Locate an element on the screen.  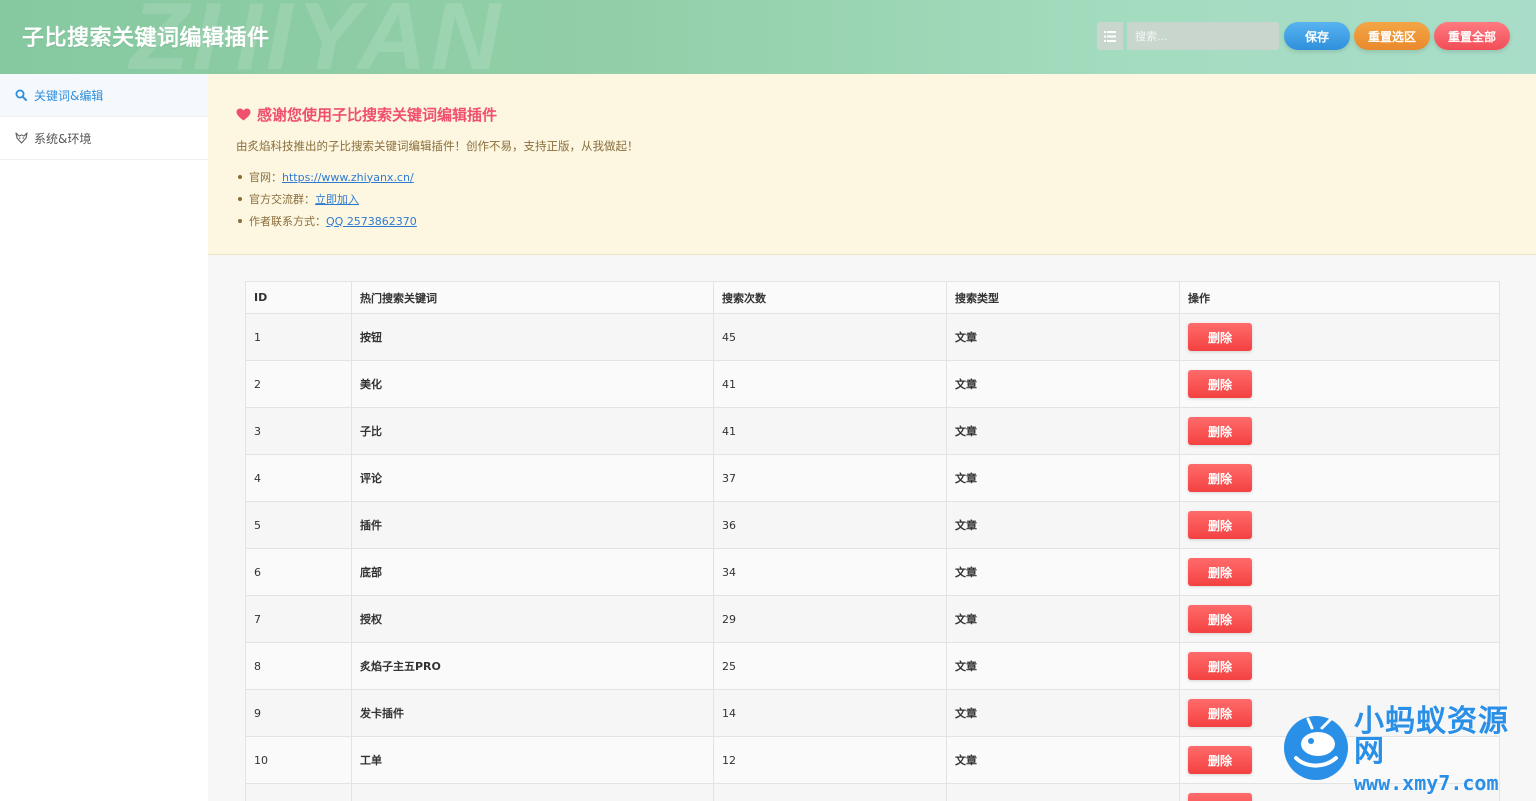
cell-count is located at coordinates (830, 792).